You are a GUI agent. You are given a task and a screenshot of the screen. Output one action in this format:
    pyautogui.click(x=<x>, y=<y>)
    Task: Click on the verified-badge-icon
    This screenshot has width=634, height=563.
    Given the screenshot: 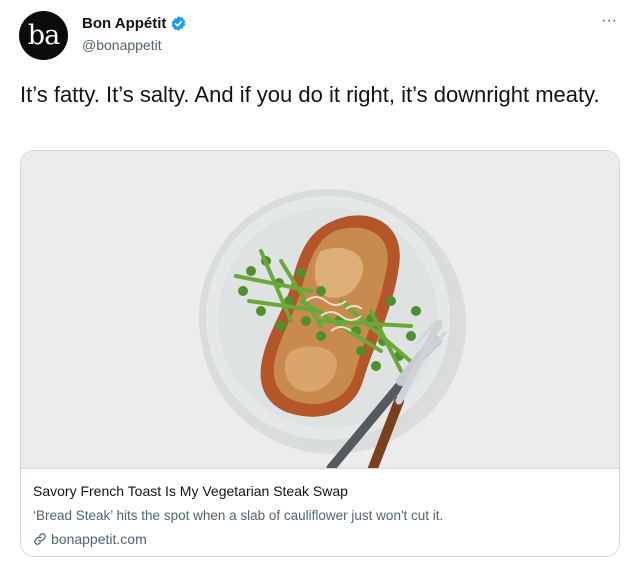 What is the action you would take?
    pyautogui.click(x=178, y=23)
    